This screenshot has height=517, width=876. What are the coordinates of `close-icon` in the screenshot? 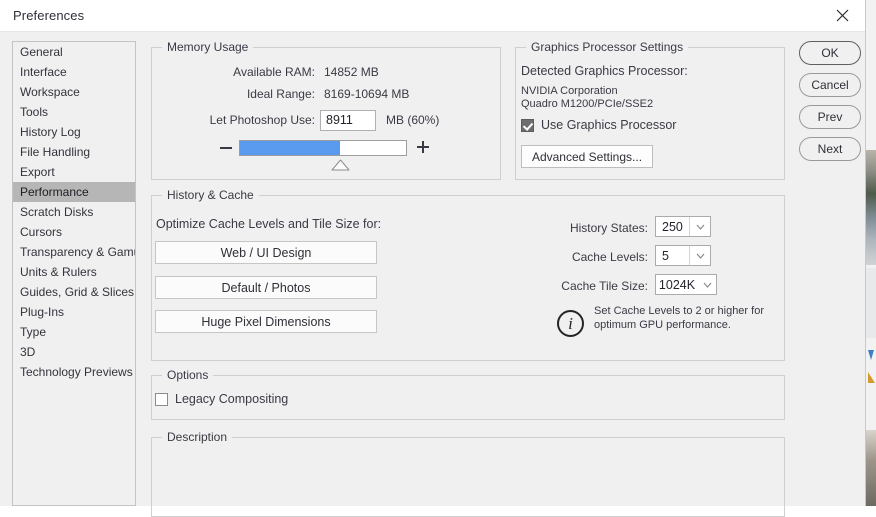 It's located at (842, 15).